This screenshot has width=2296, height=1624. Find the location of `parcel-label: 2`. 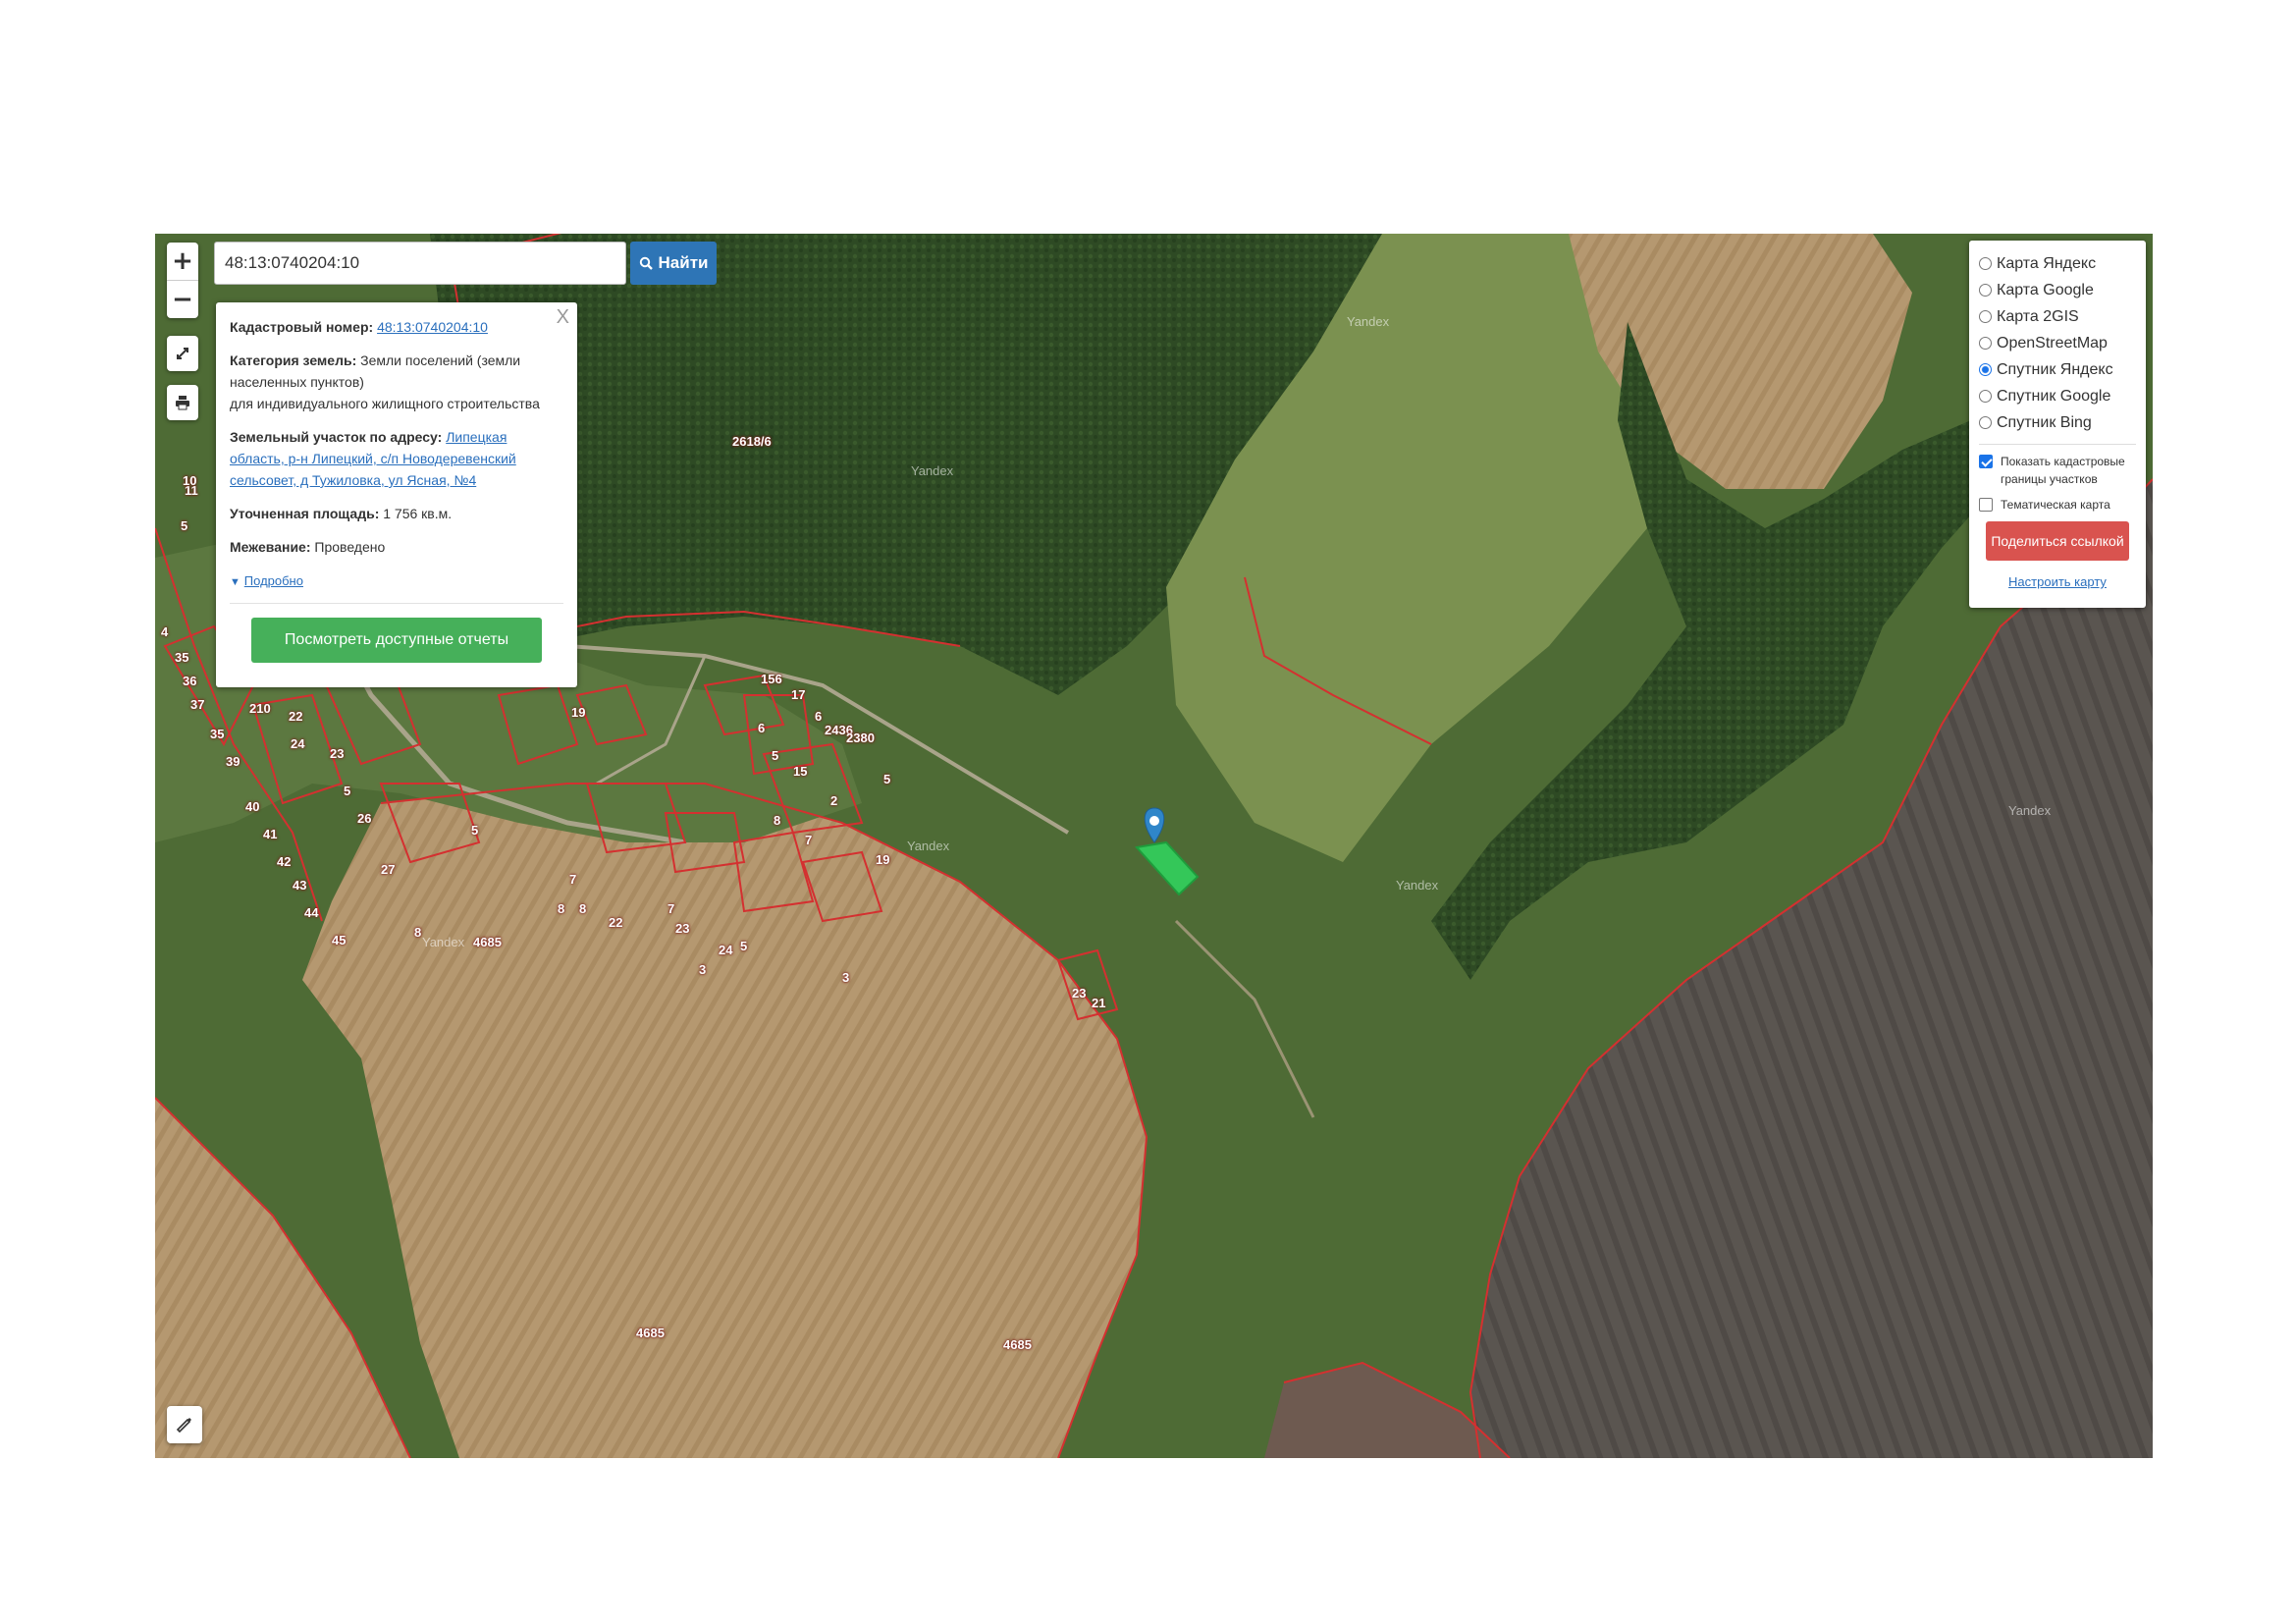

parcel-label: 2 is located at coordinates (834, 800).